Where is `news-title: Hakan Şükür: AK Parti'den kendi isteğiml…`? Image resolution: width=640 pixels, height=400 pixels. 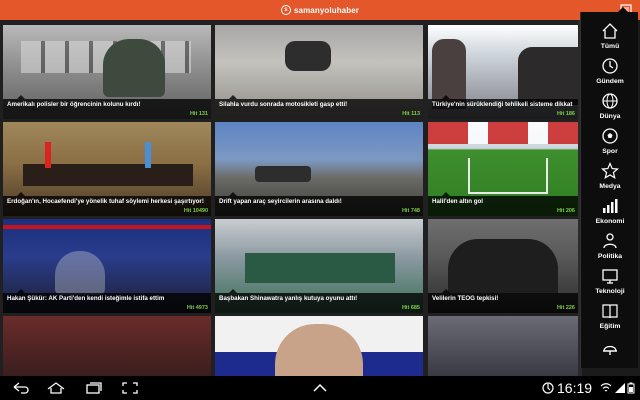
news-title: Hakan Şükür: AK Parti'den kendi isteğiml… is located at coordinates (86, 298).